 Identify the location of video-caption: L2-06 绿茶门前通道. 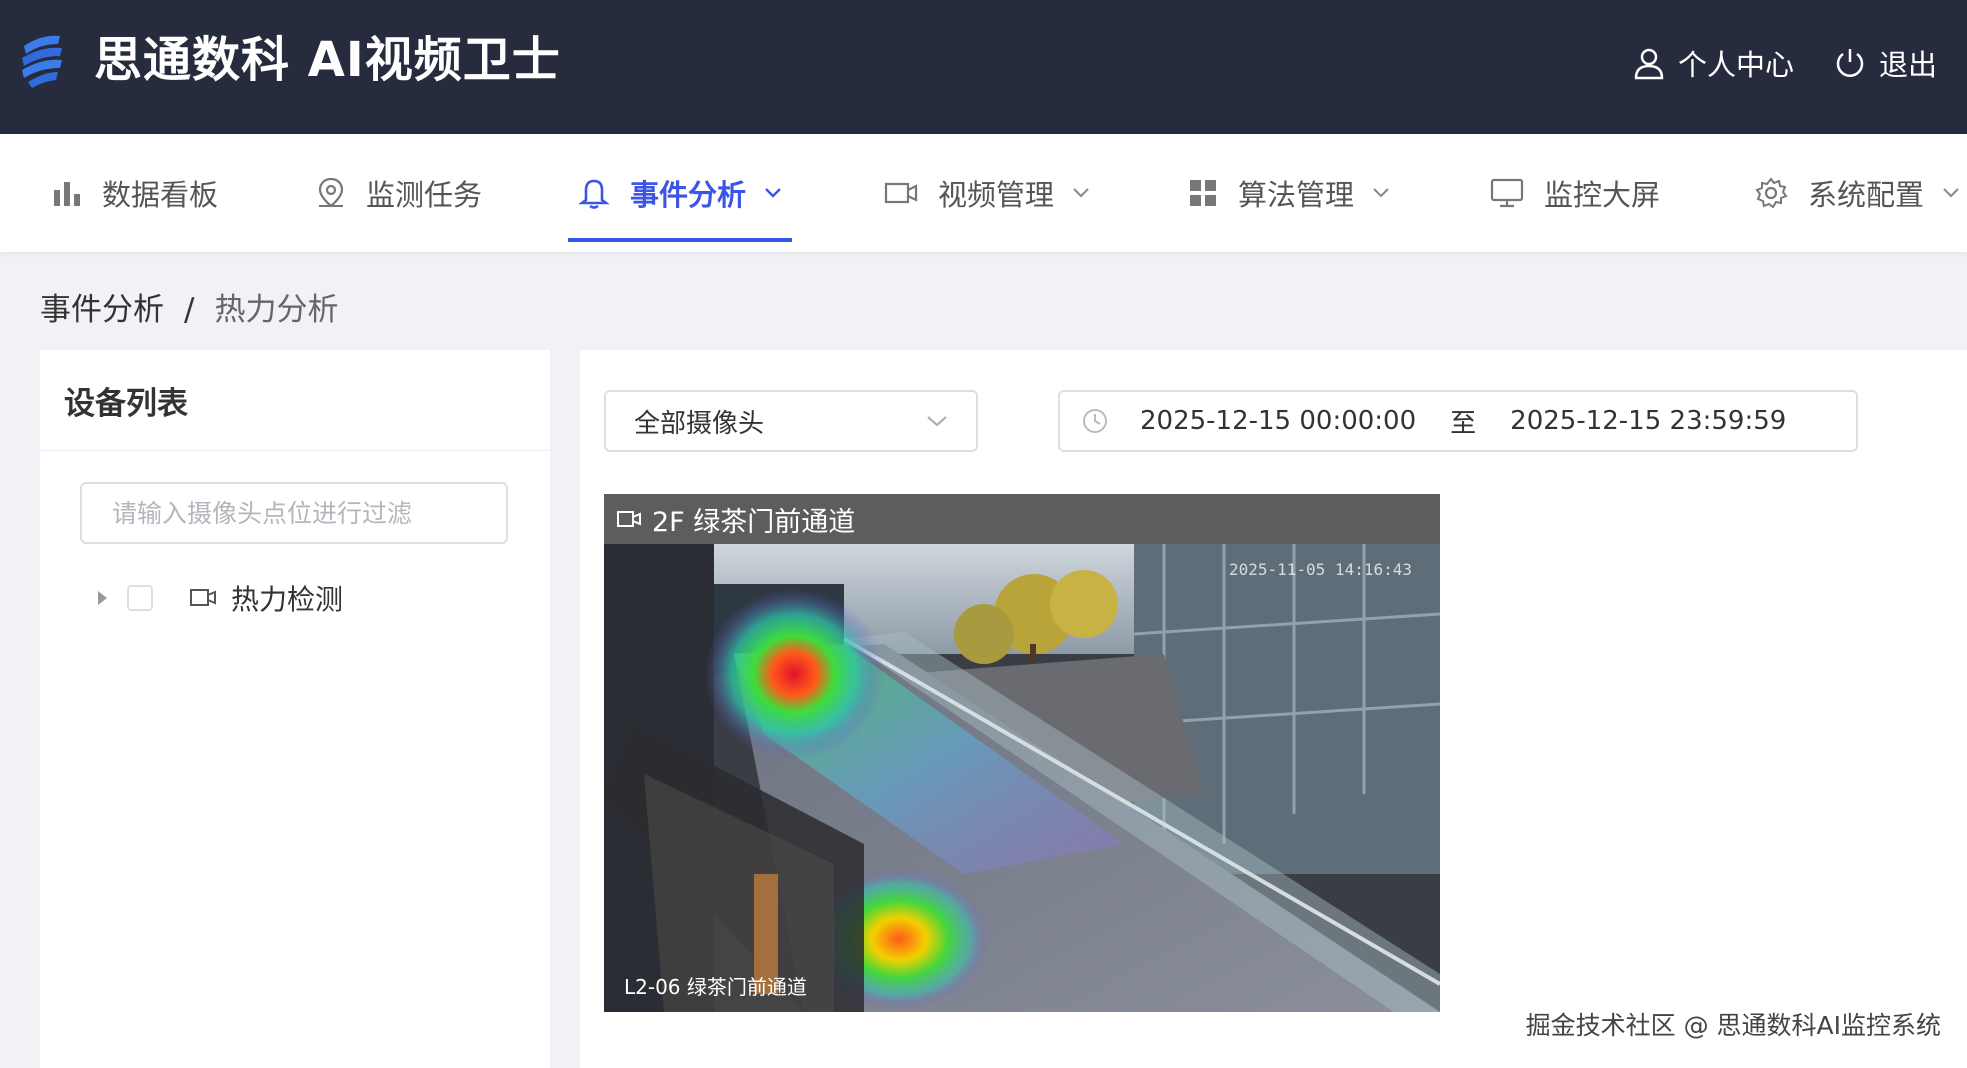
(715, 987).